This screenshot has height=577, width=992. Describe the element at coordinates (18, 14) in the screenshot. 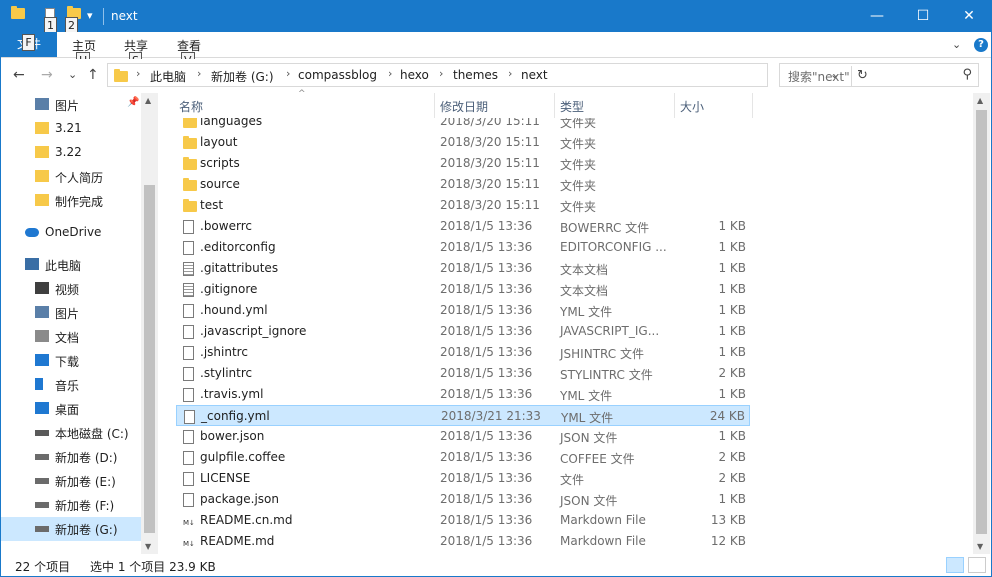

I see `window-folder-icon` at that location.